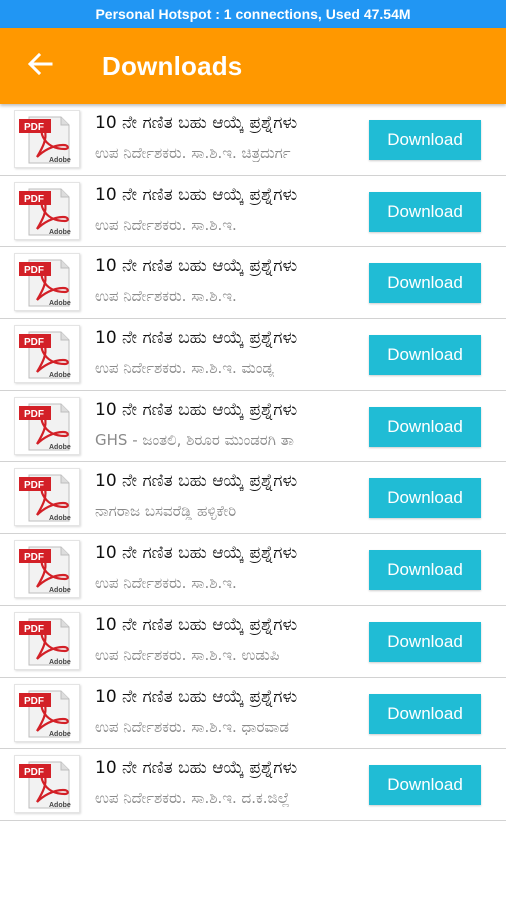  Describe the element at coordinates (193, 153) in the screenshot. I see `item-subtitle: ಉಪ ನಿರ್ದೇಶಕರು. ಸಾ.ಶಿ.ಇ. ಚಿತ್ರದುರ್ಗ` at that location.